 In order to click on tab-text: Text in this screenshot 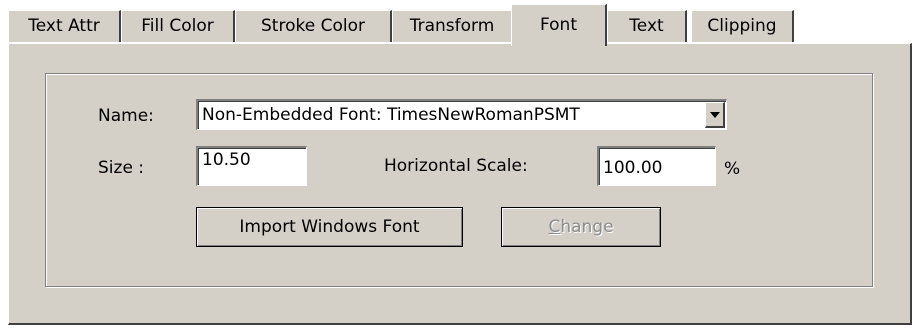, I will do `click(647, 26)`.